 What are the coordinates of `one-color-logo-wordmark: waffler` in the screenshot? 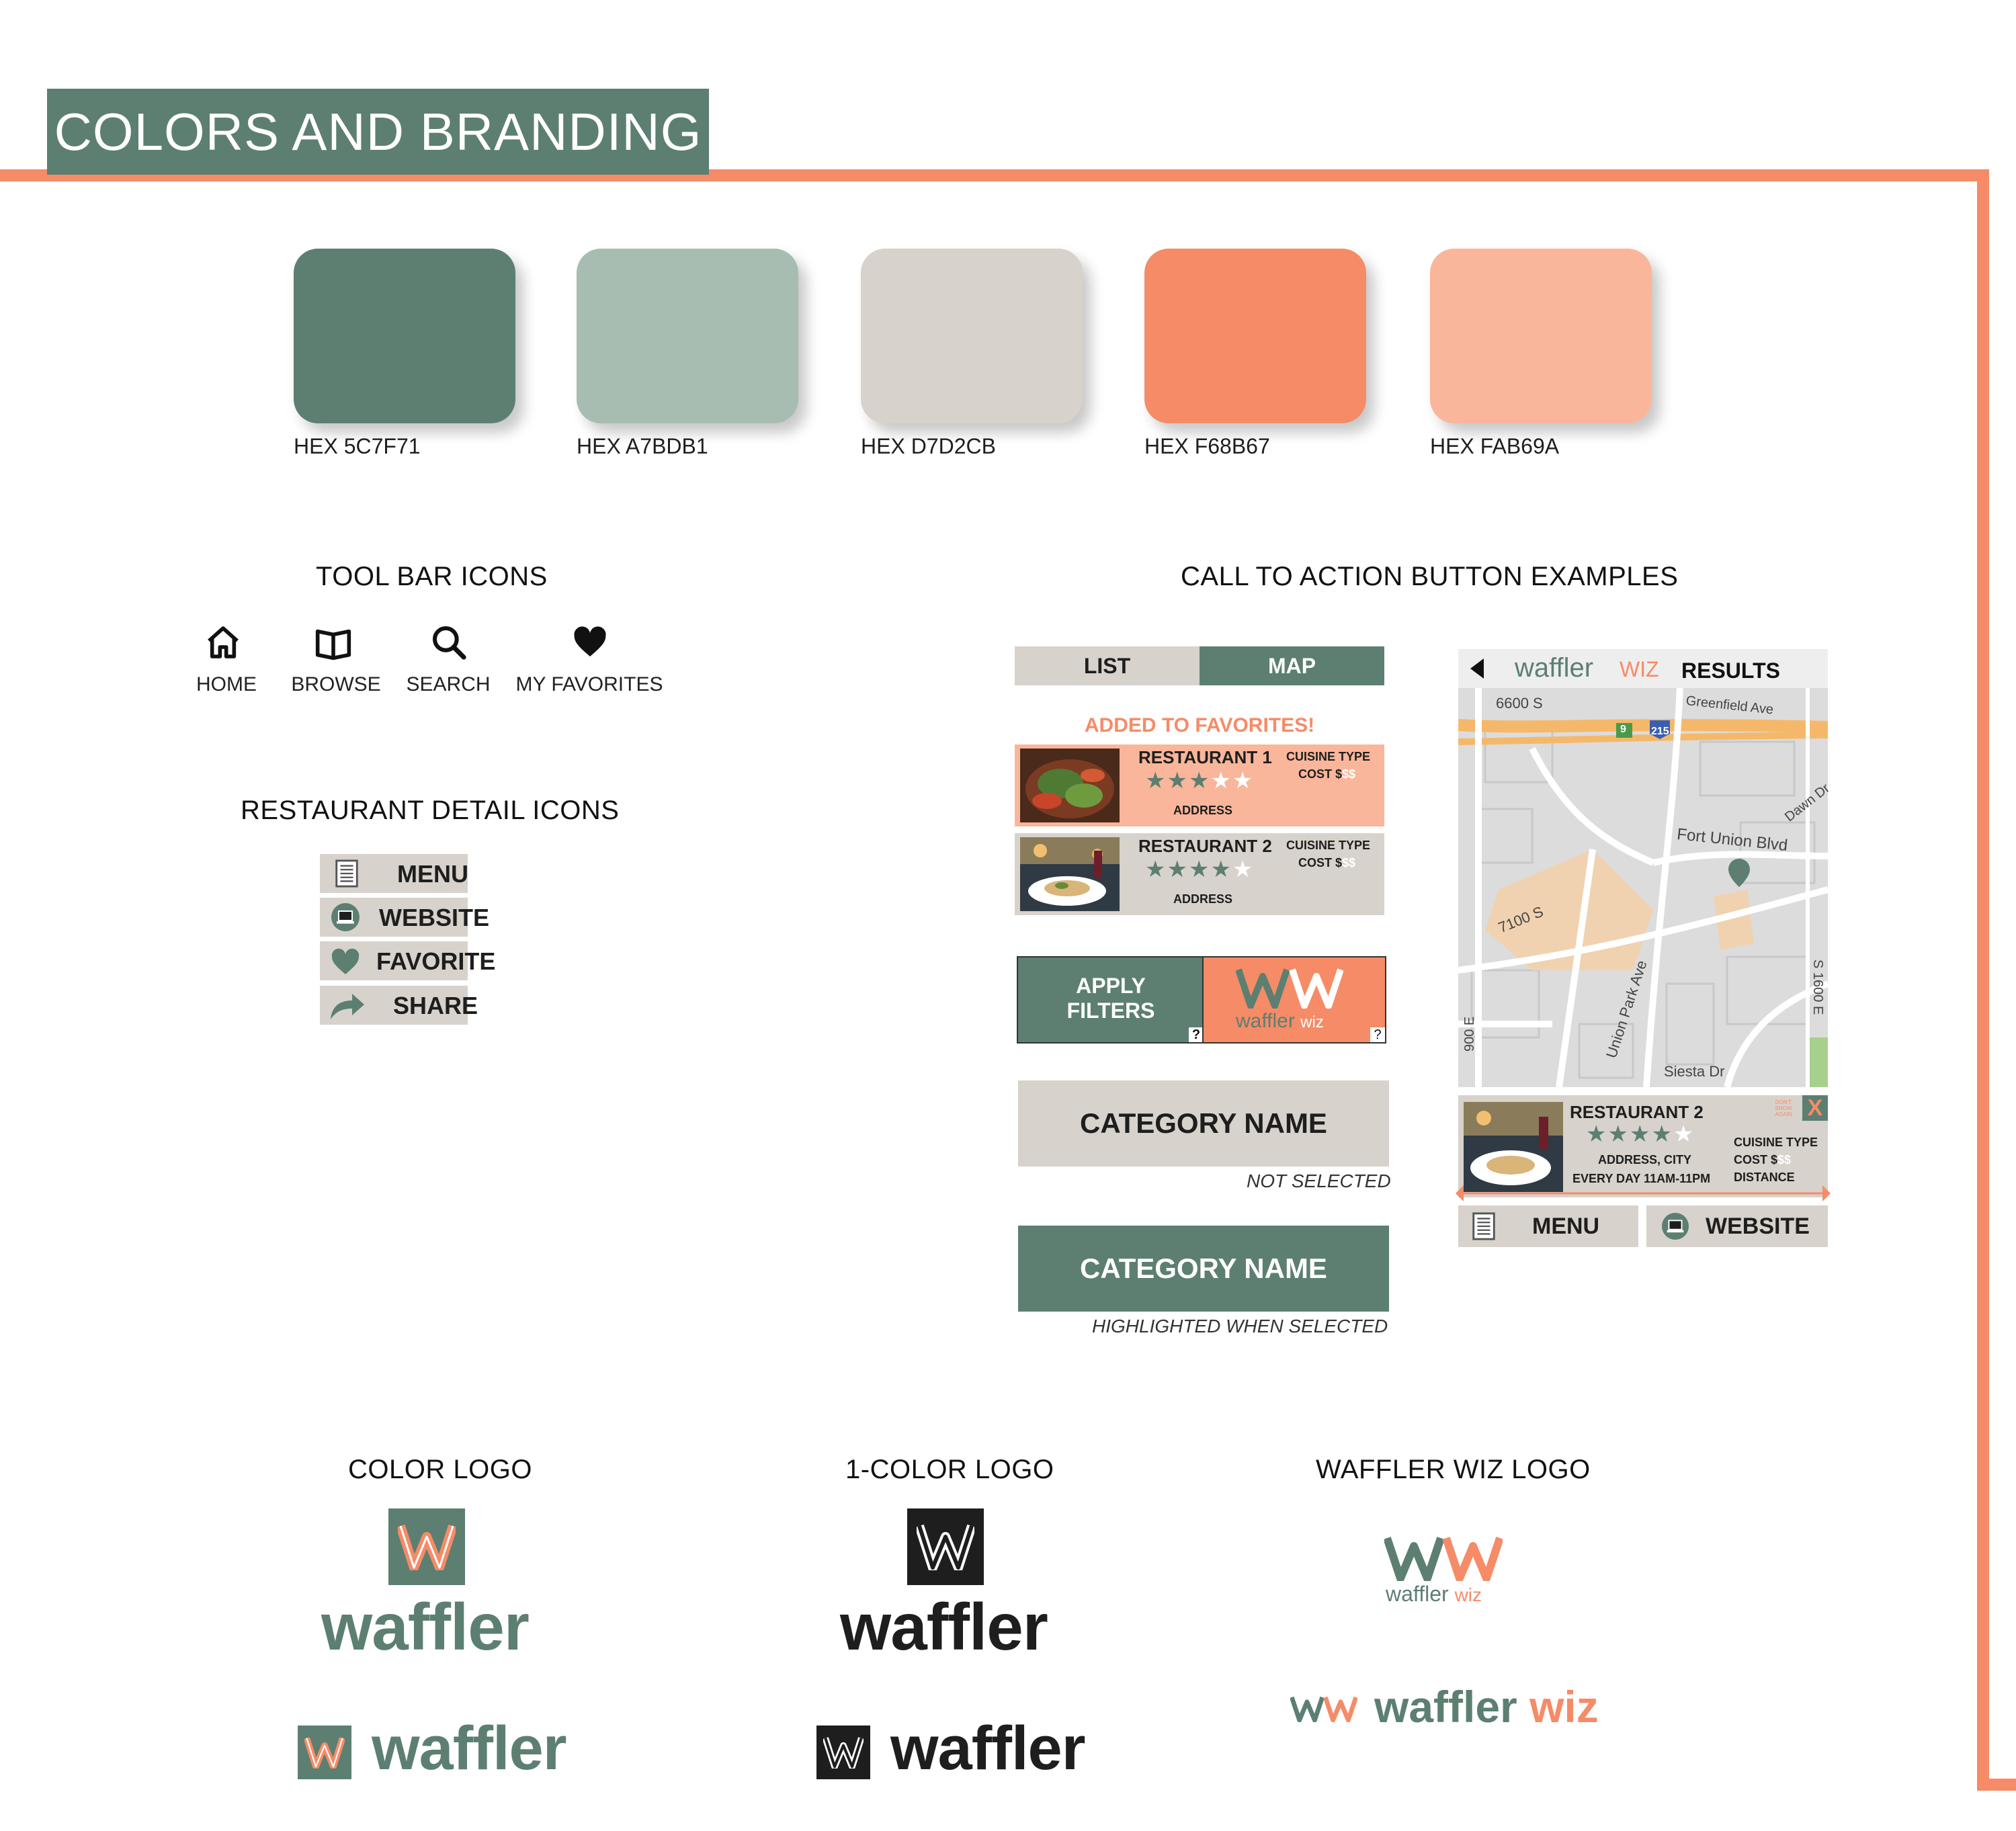 It's located at (944, 1627).